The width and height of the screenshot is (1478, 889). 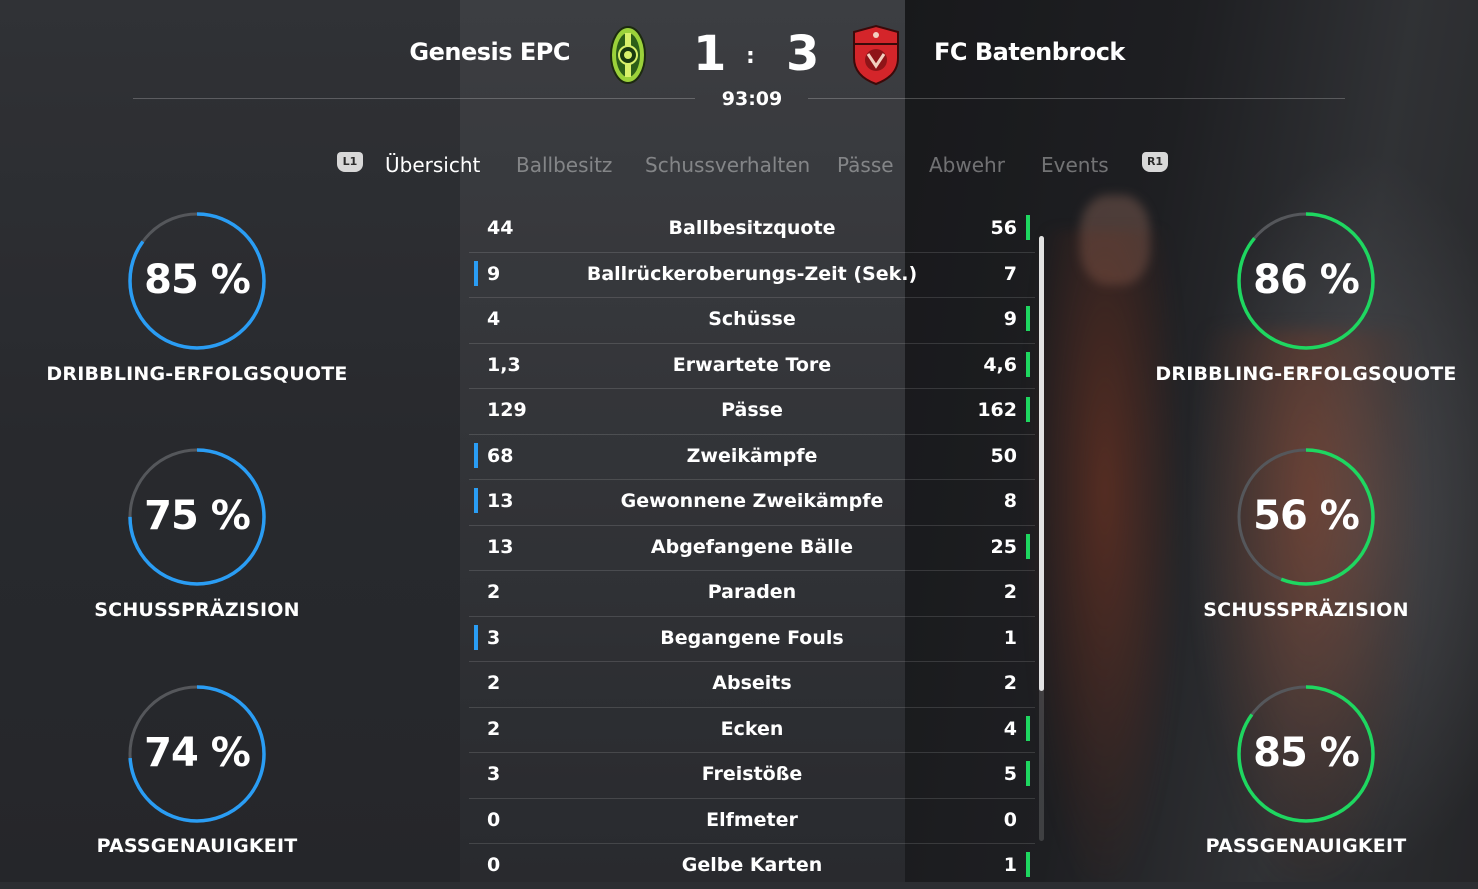 I want to click on stat-away-value: 25, so click(x=1003, y=546).